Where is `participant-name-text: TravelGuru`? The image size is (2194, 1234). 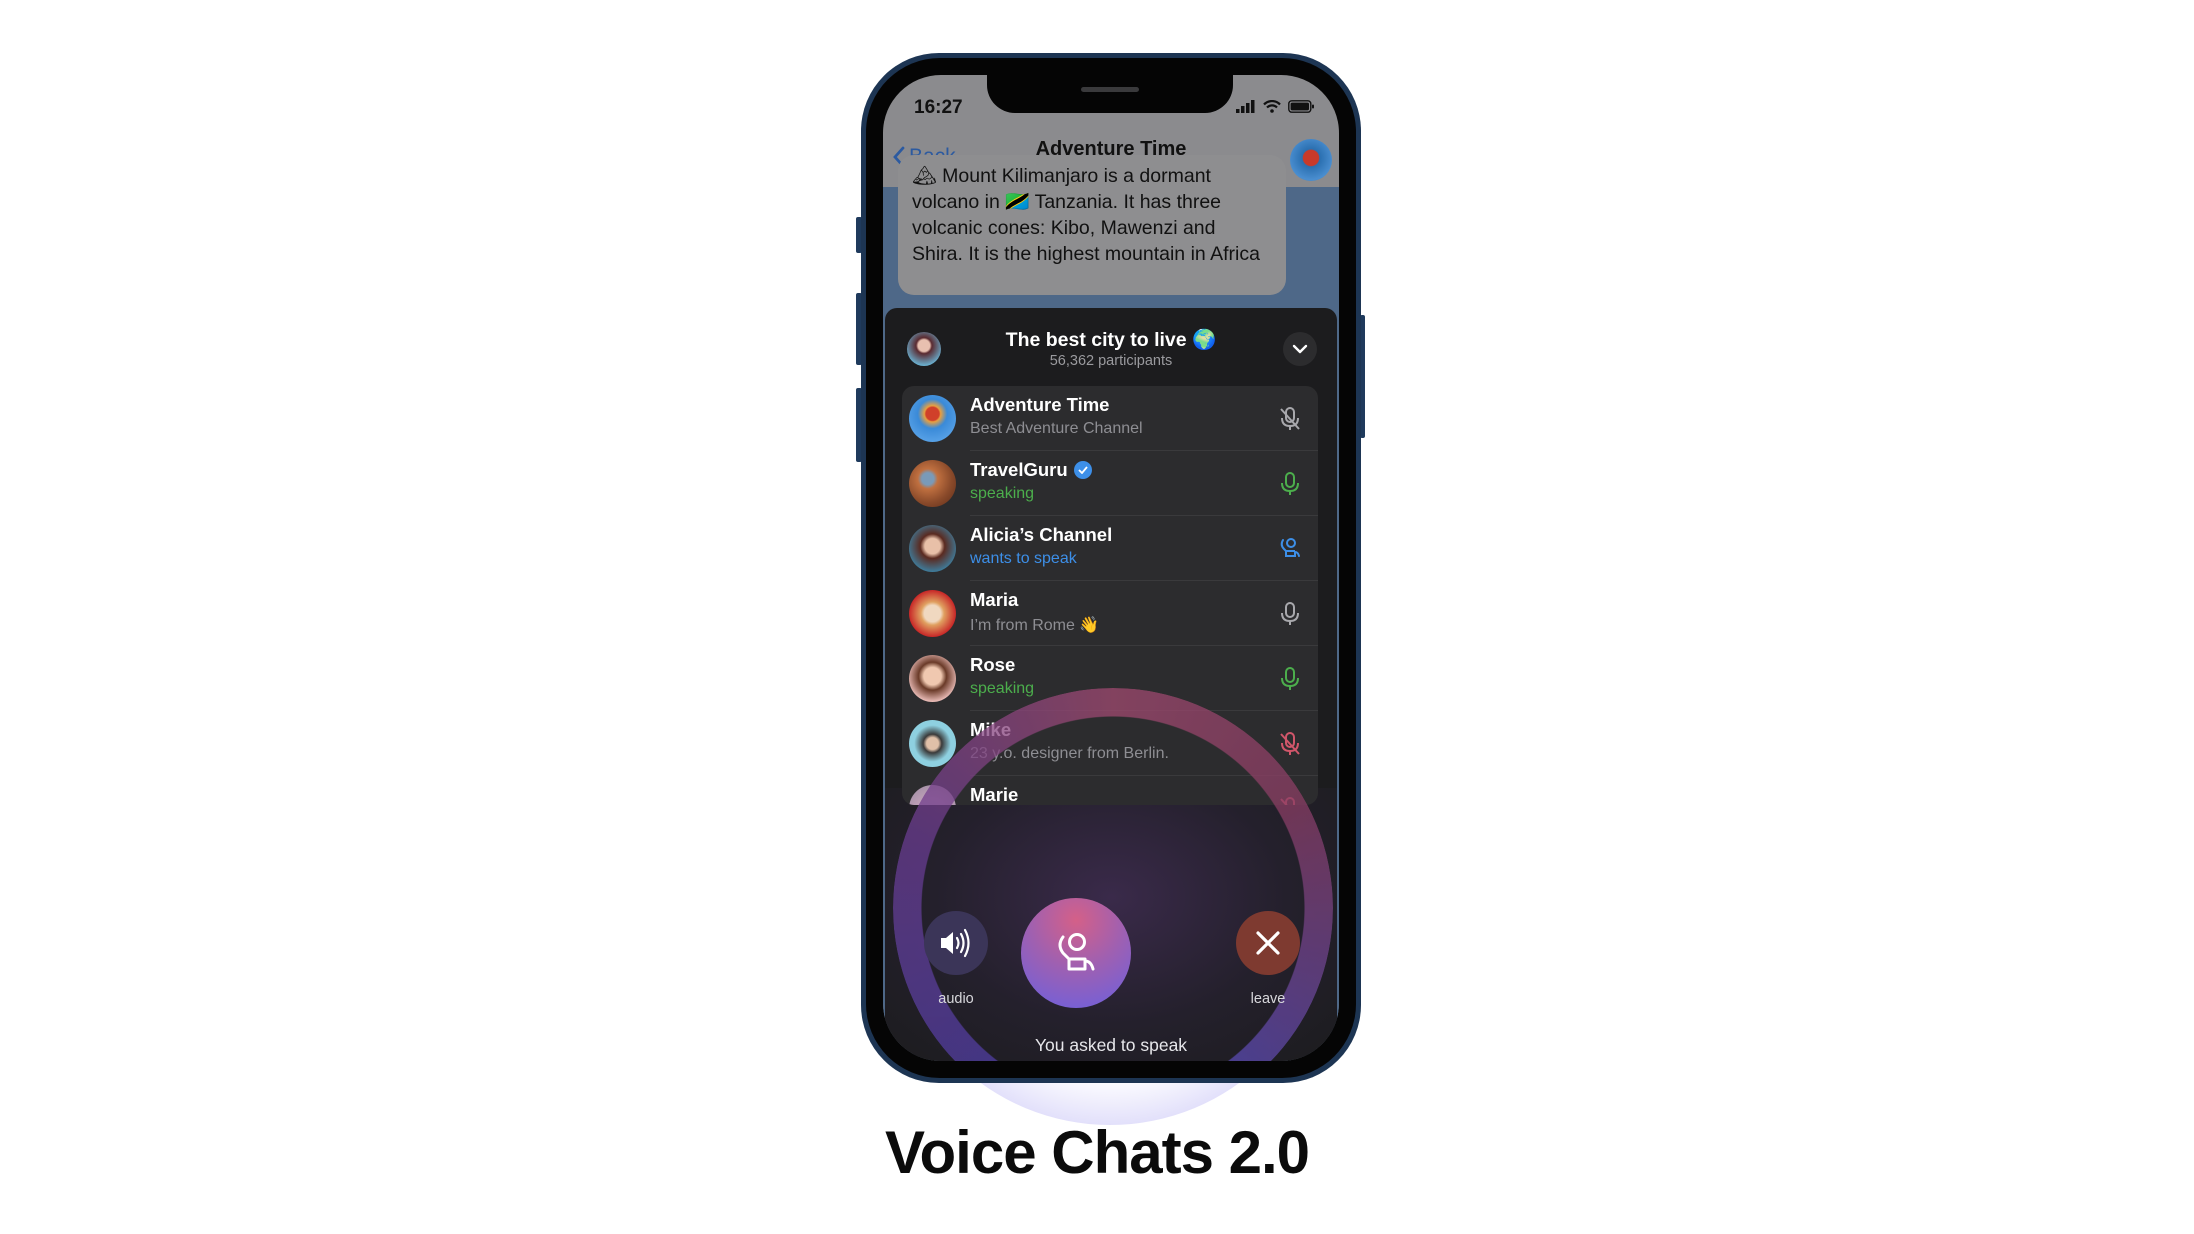 participant-name-text: TravelGuru is located at coordinates (1019, 469).